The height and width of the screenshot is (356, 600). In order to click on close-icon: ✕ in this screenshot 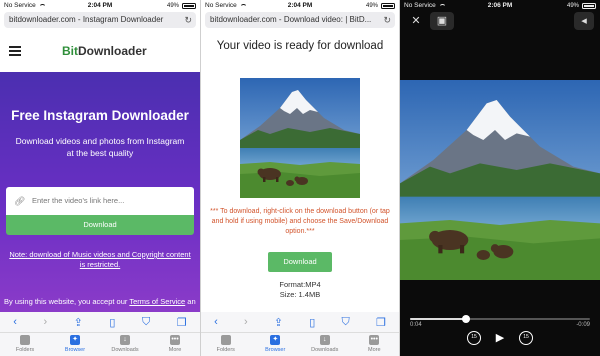, I will do `click(416, 21)`.